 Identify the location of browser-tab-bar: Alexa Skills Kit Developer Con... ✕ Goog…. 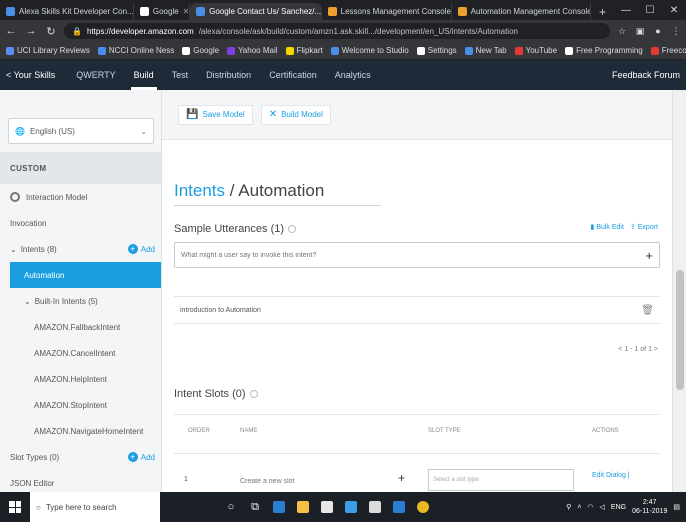
(343, 10).